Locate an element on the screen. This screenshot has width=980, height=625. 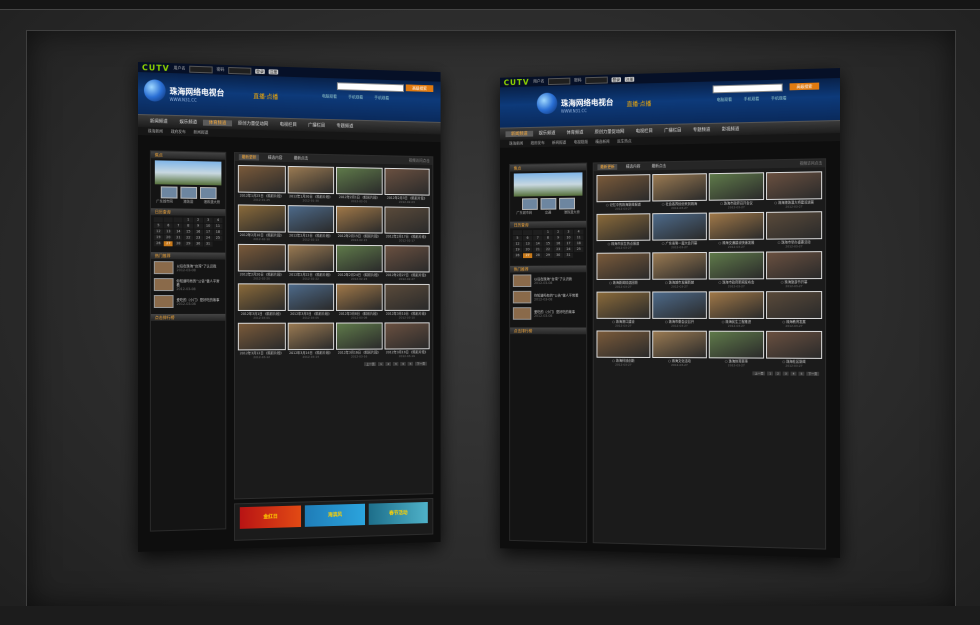
video-card: ○ 广东省第一届大会开幕 2012-03-27 is located at coordinates (679, 231).